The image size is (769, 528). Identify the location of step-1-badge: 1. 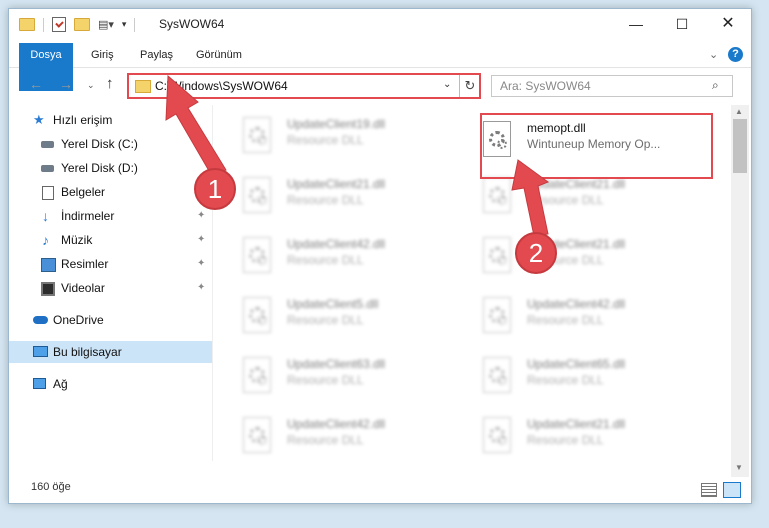
(215, 189).